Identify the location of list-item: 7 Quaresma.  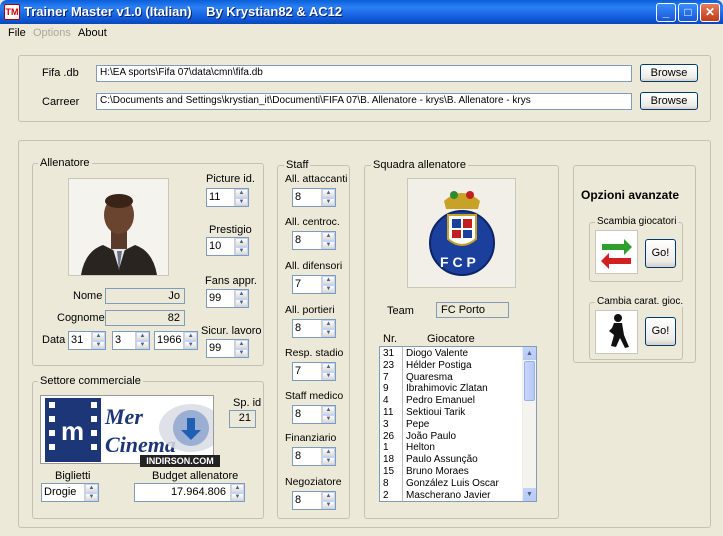
(458, 378).